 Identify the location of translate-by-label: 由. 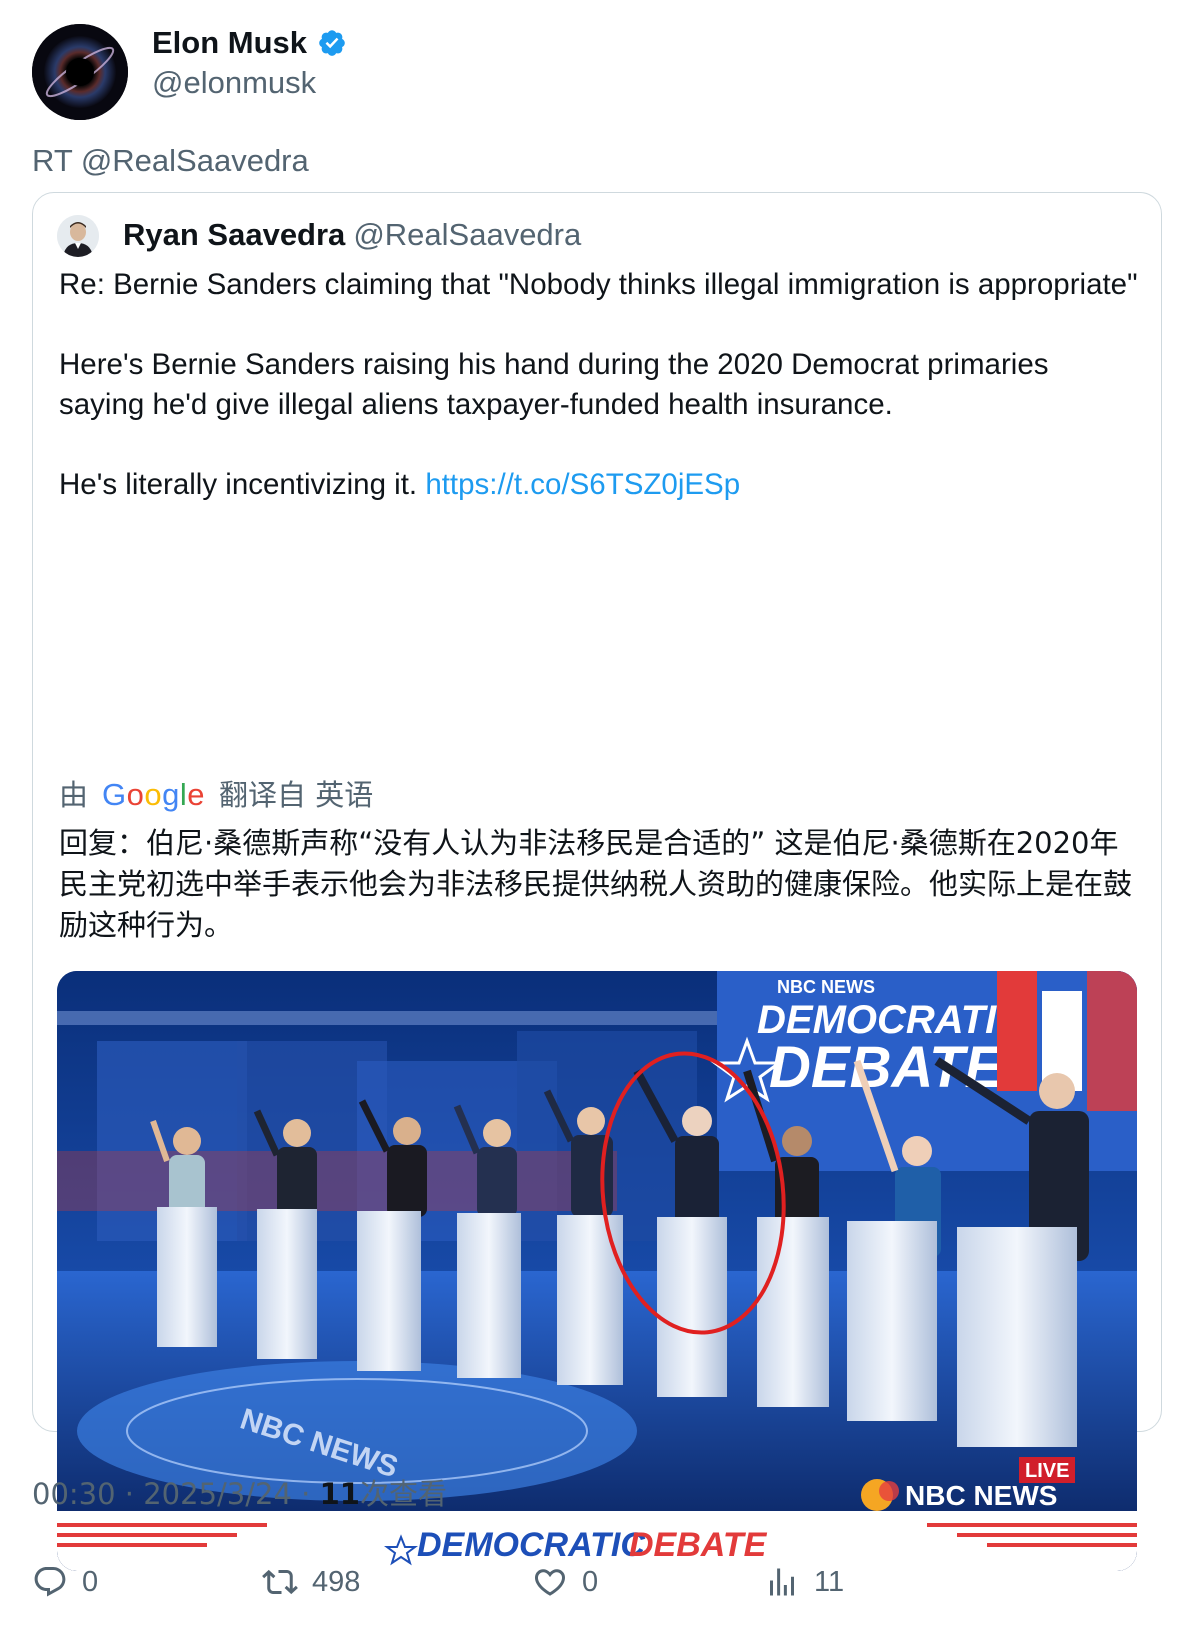
(74, 795).